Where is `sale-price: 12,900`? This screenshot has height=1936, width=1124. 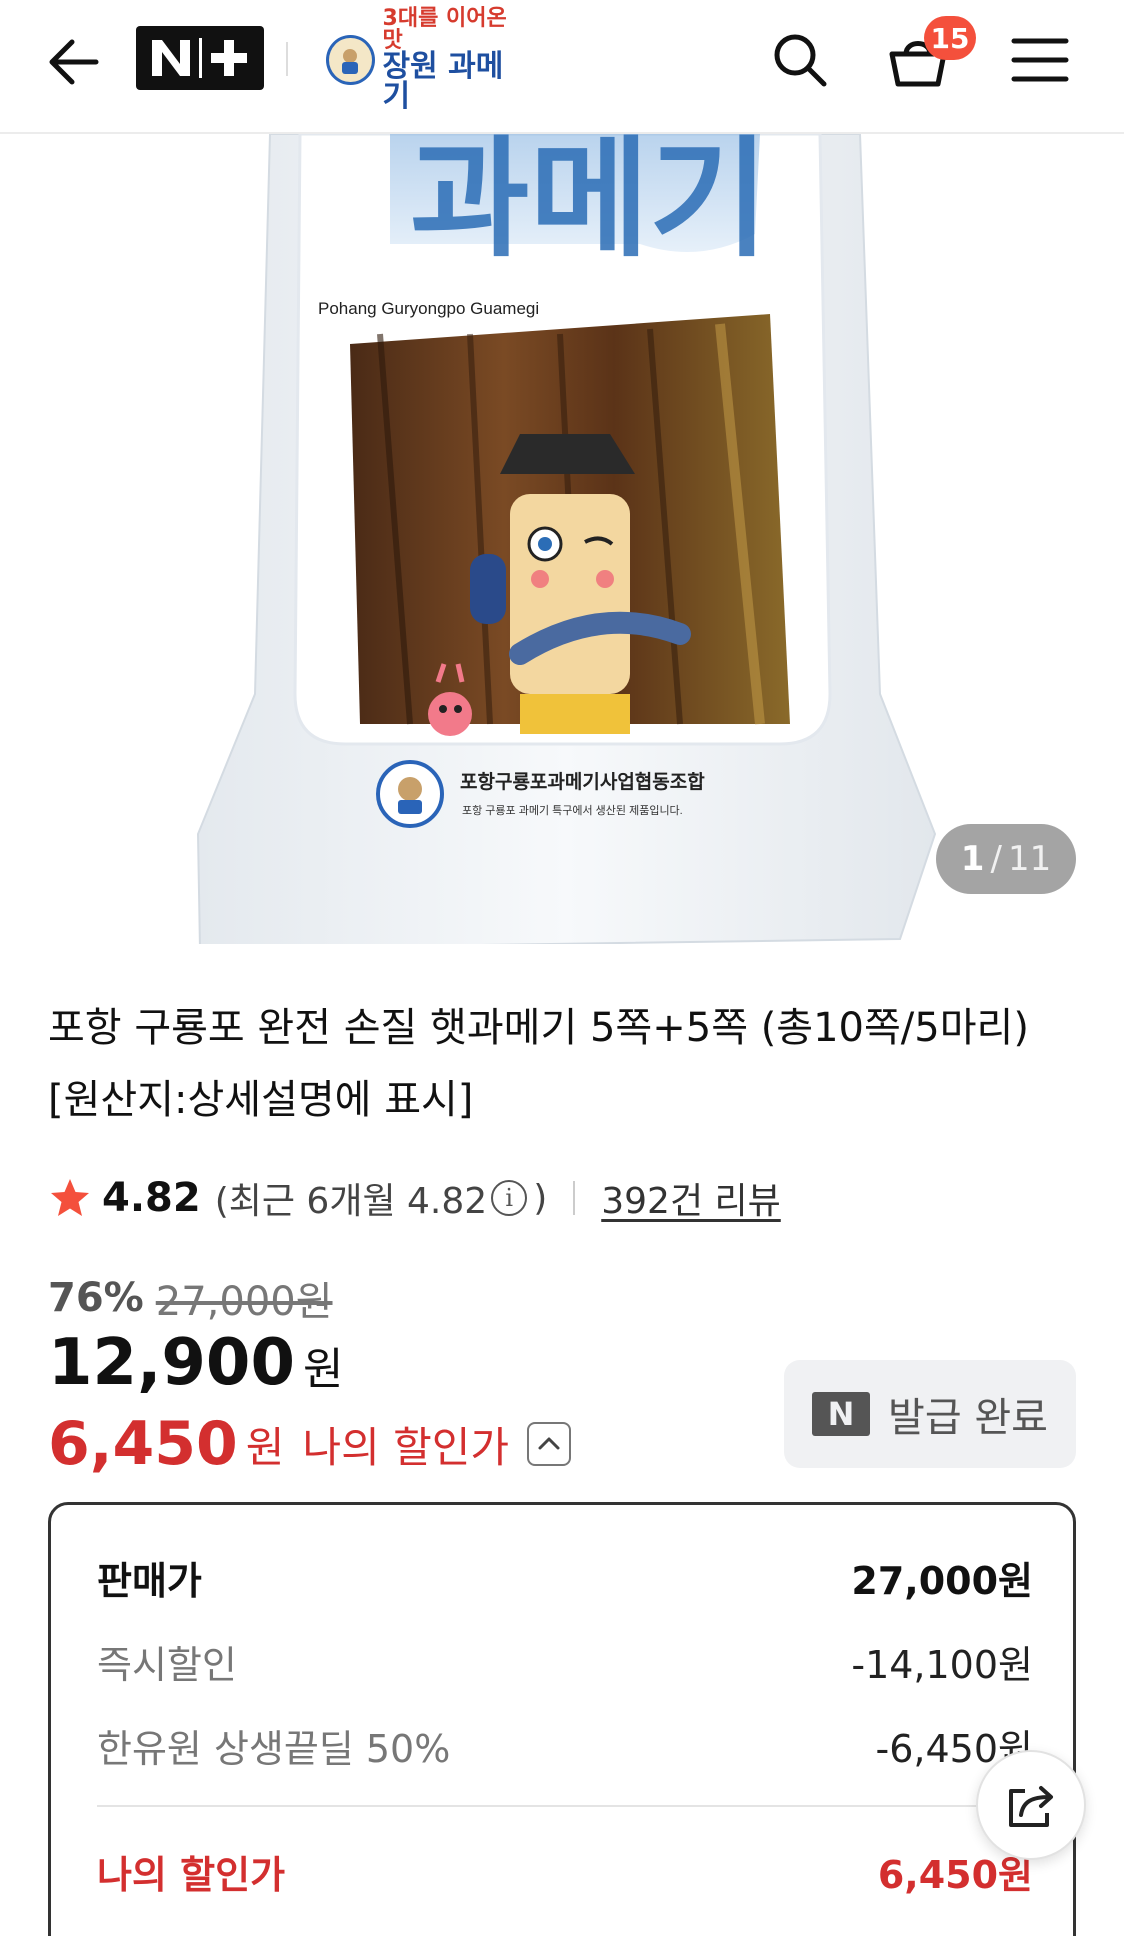
sale-price: 12,900 is located at coordinates (171, 1363).